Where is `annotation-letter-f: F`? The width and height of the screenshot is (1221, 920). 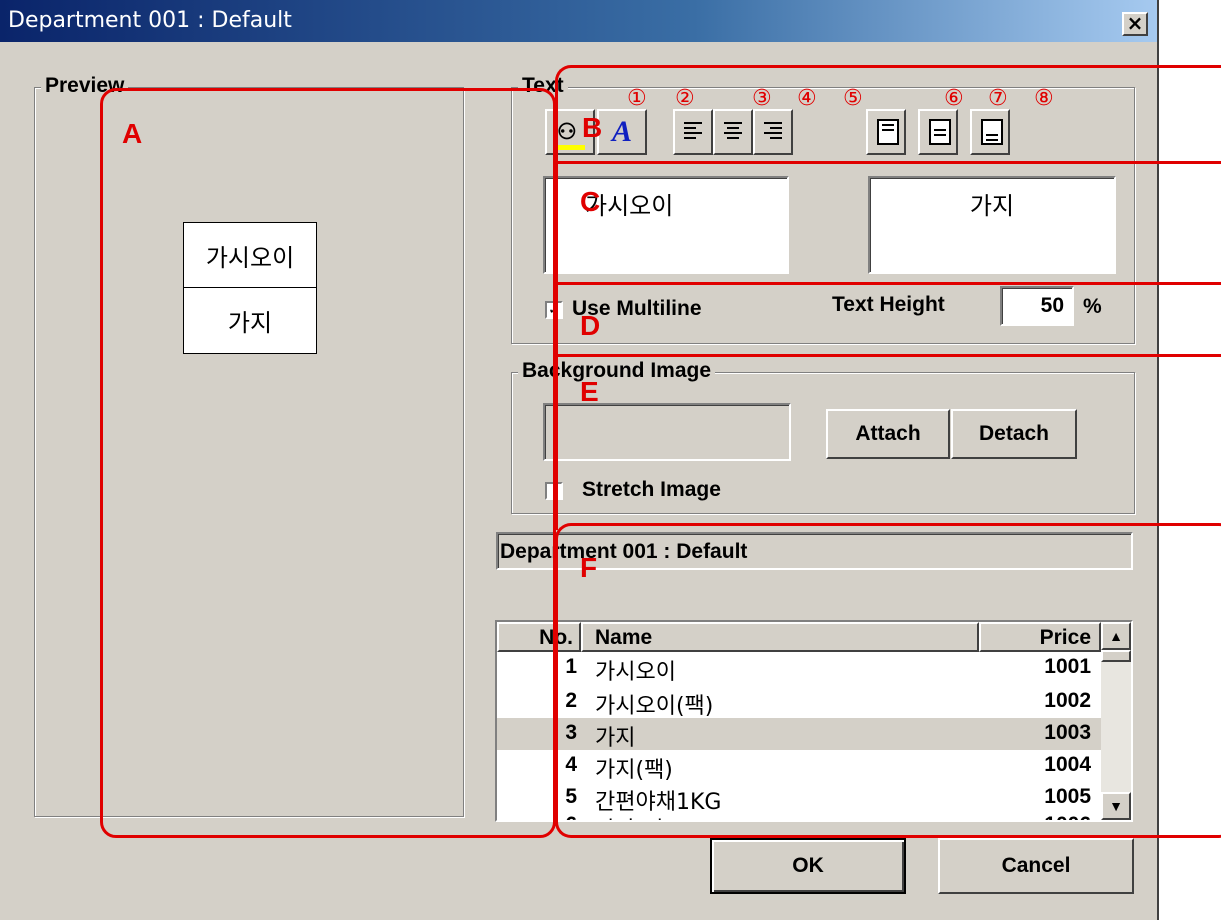
annotation-letter-f: F is located at coordinates (589, 567).